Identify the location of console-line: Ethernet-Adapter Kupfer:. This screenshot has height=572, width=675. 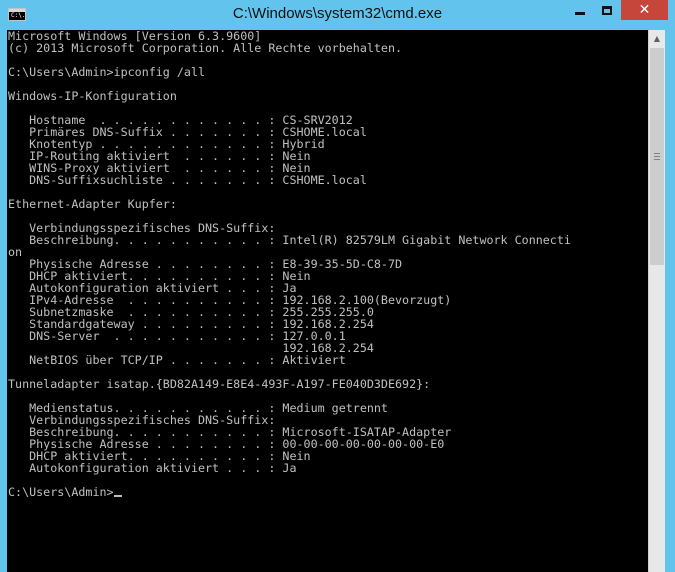
(92, 204).